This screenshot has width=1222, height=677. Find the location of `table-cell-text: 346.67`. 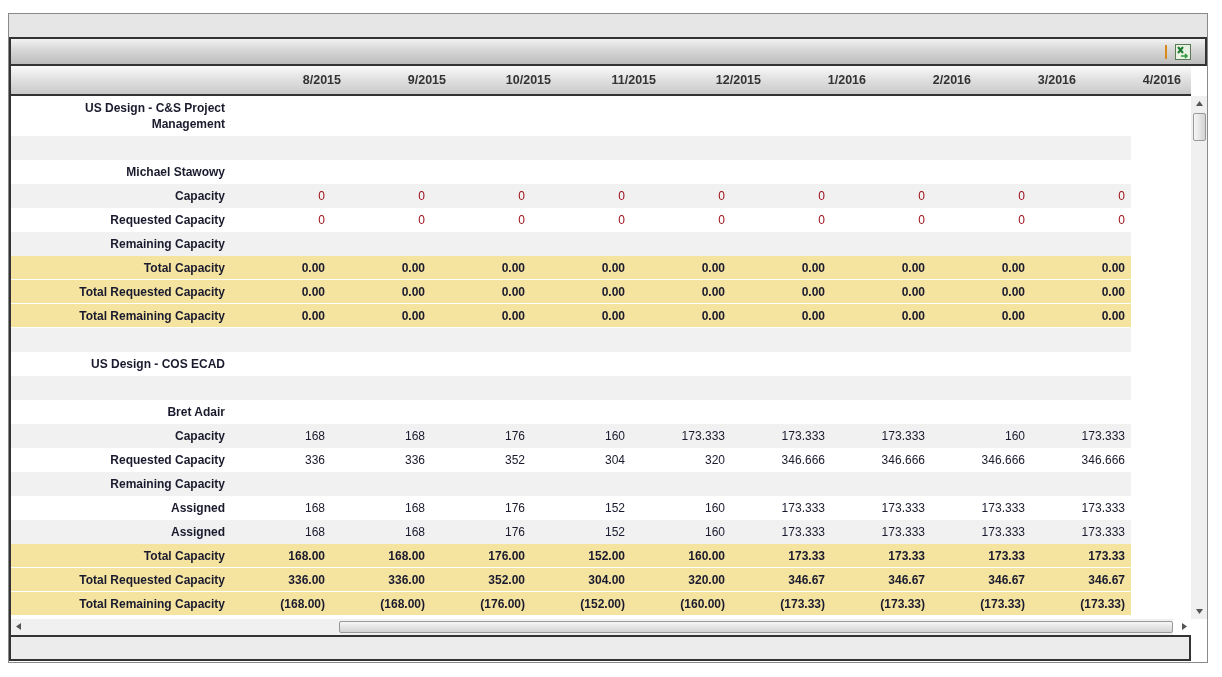

table-cell-text: 346.67 is located at coordinates (906, 579).